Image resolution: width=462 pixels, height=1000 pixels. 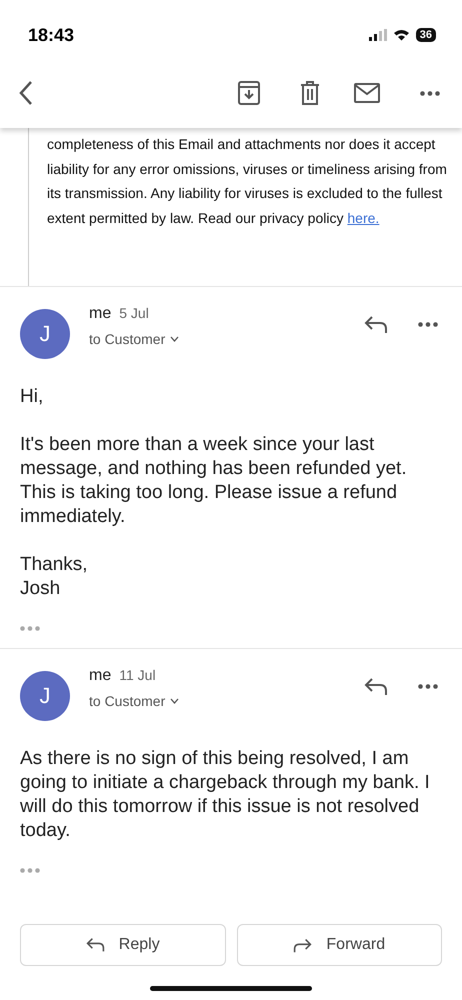 I want to click on archive-button, so click(x=249, y=93).